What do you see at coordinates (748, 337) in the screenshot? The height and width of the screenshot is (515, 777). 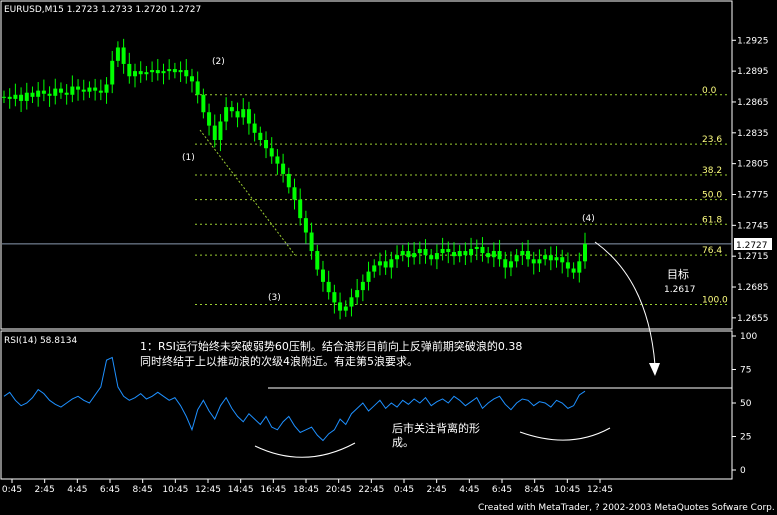 I see `rsi-tick-label: 100` at bounding box center [748, 337].